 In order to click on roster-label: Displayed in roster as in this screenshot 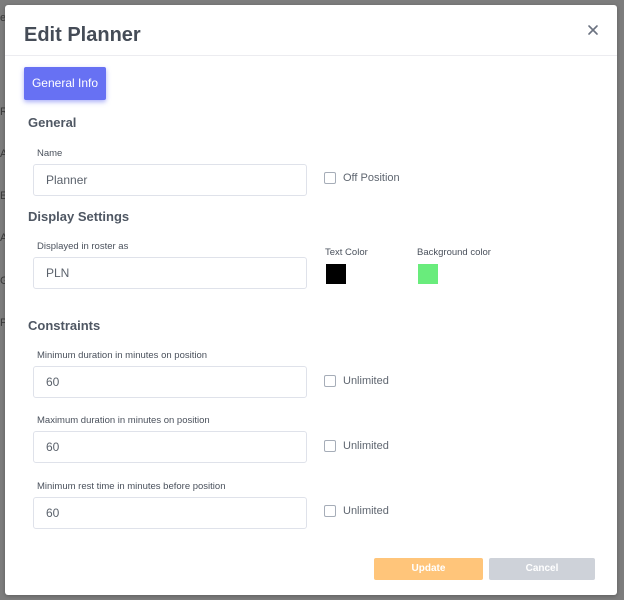, I will do `click(83, 246)`.